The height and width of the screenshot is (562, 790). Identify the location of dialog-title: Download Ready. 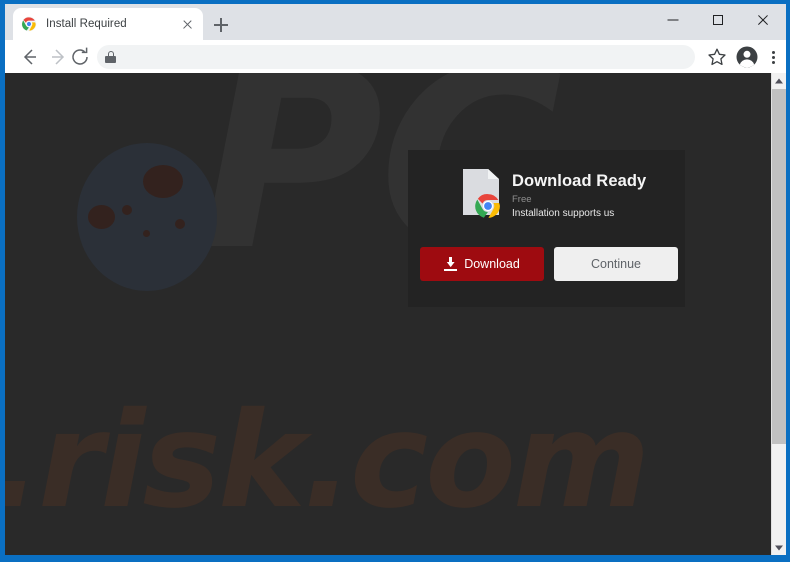
(579, 181).